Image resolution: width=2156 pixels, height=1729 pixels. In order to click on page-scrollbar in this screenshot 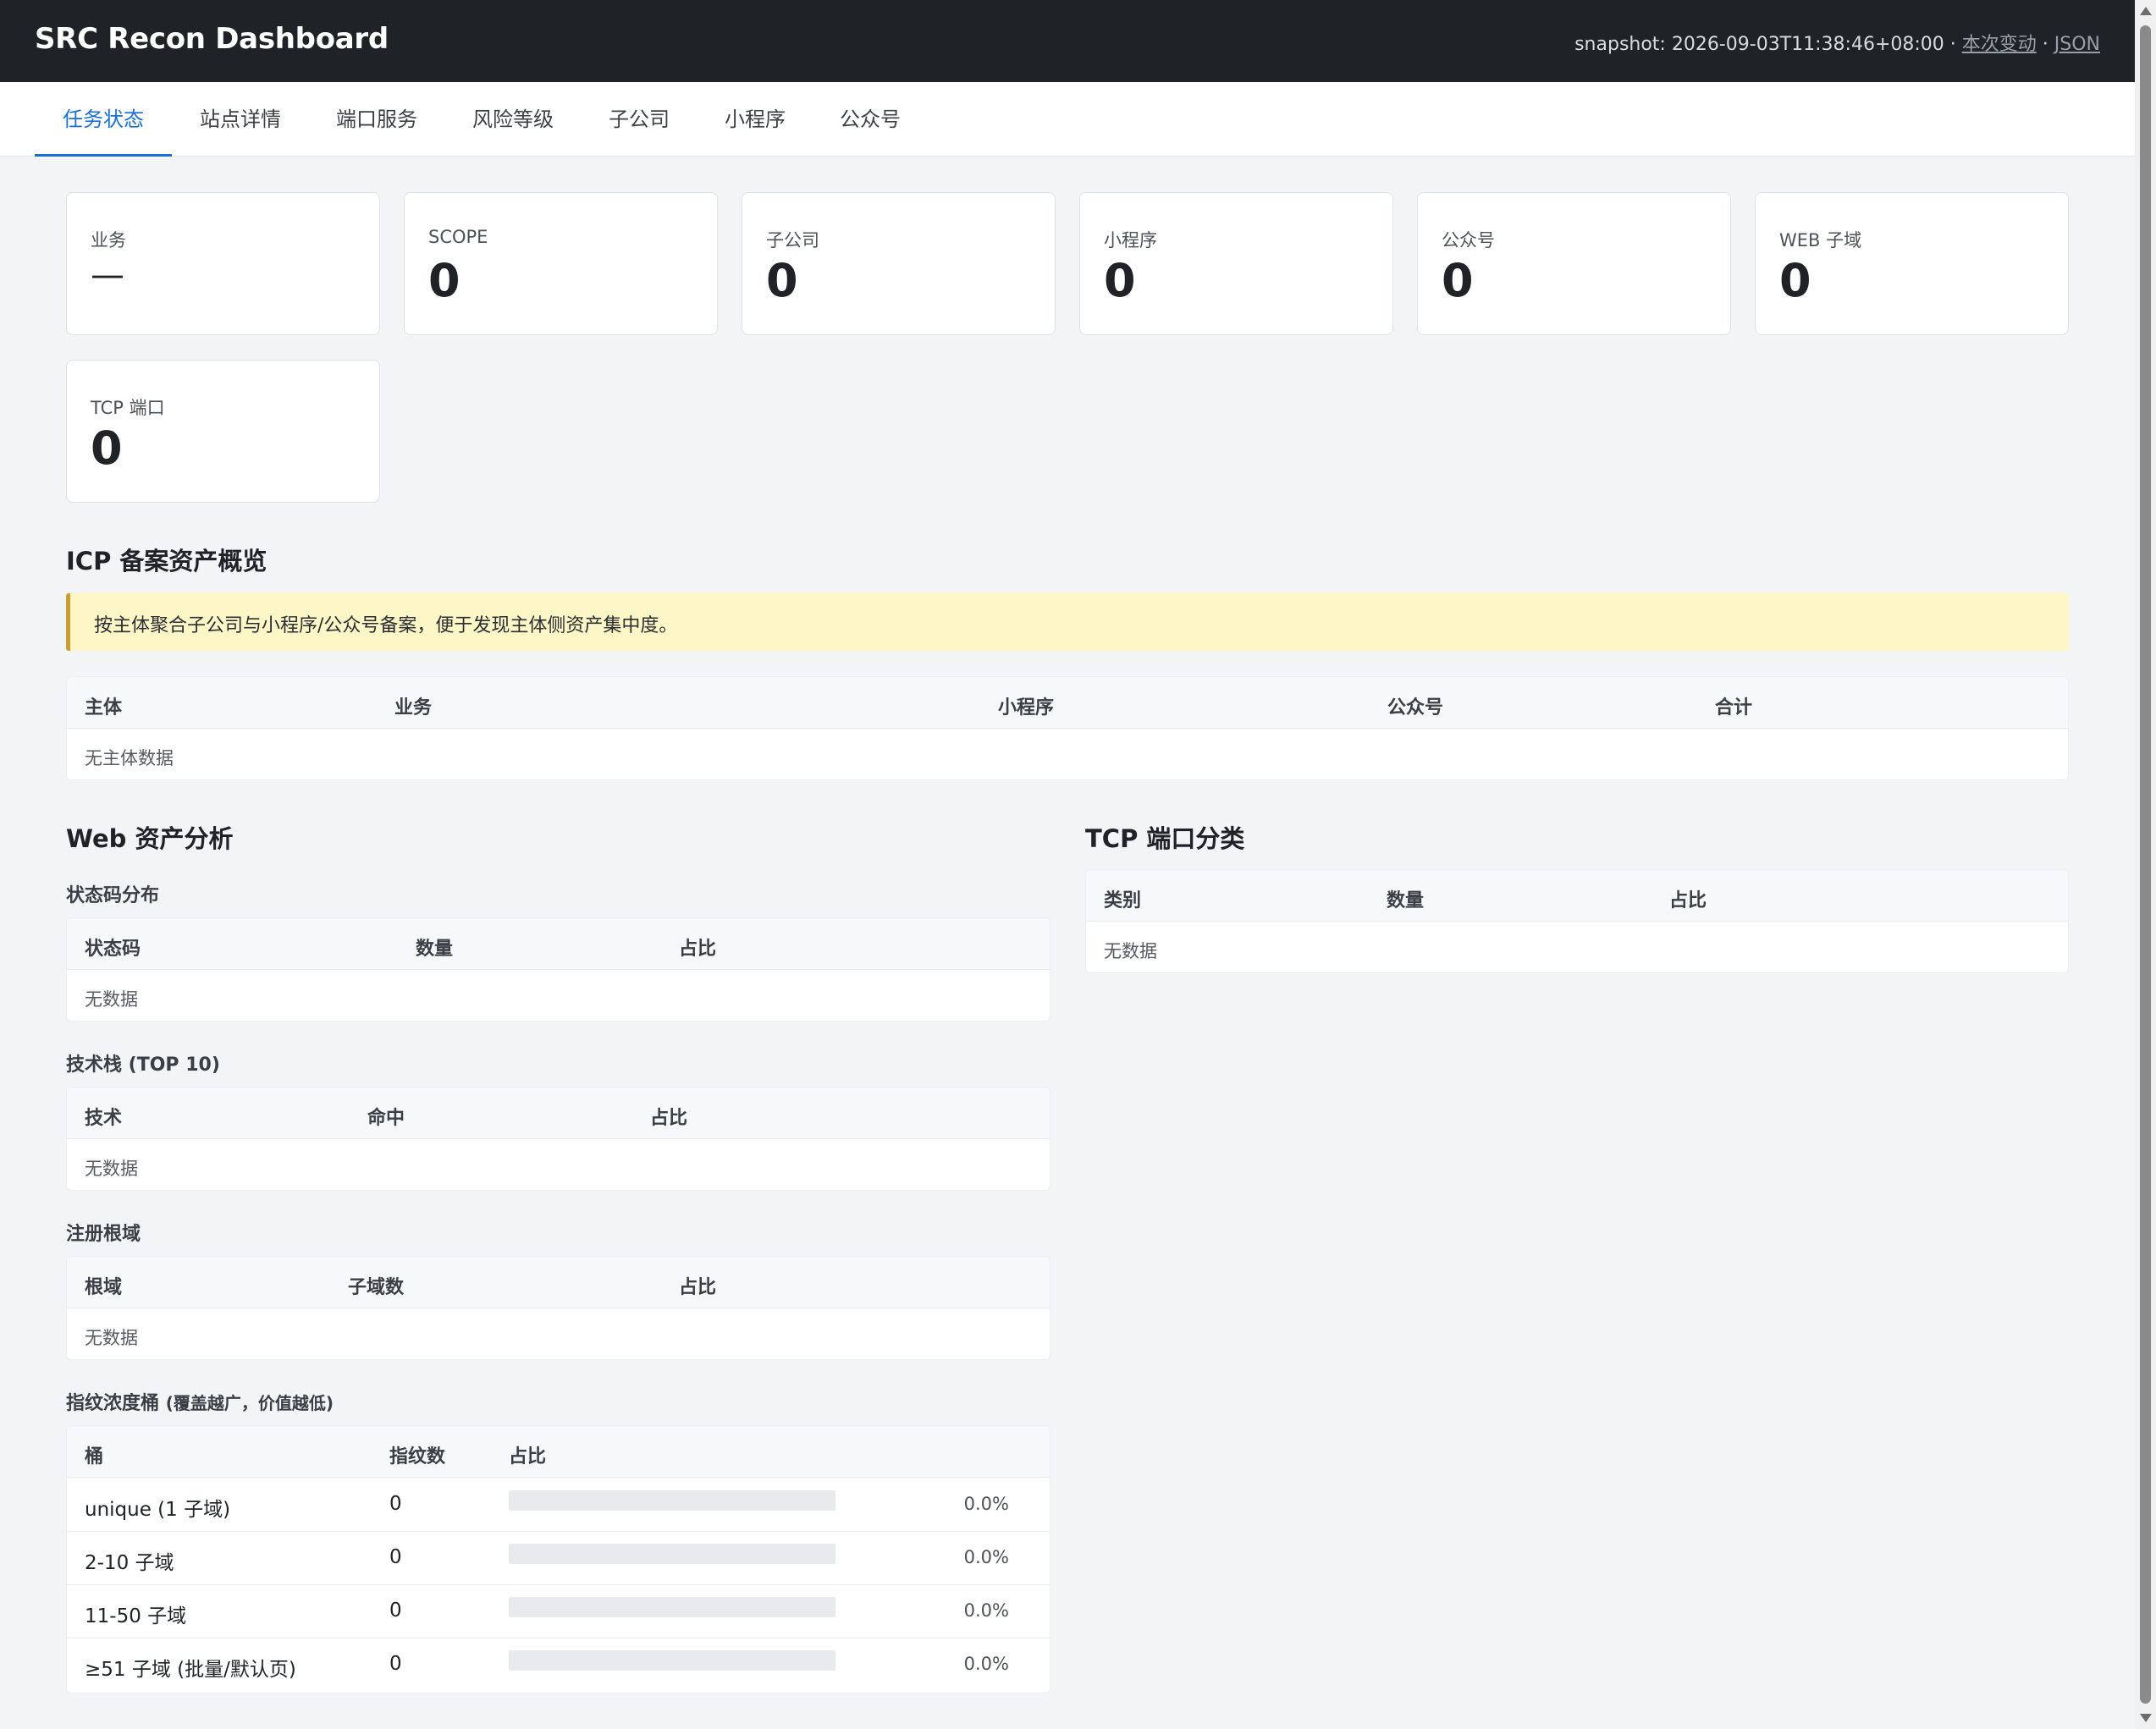, I will do `click(2145, 864)`.